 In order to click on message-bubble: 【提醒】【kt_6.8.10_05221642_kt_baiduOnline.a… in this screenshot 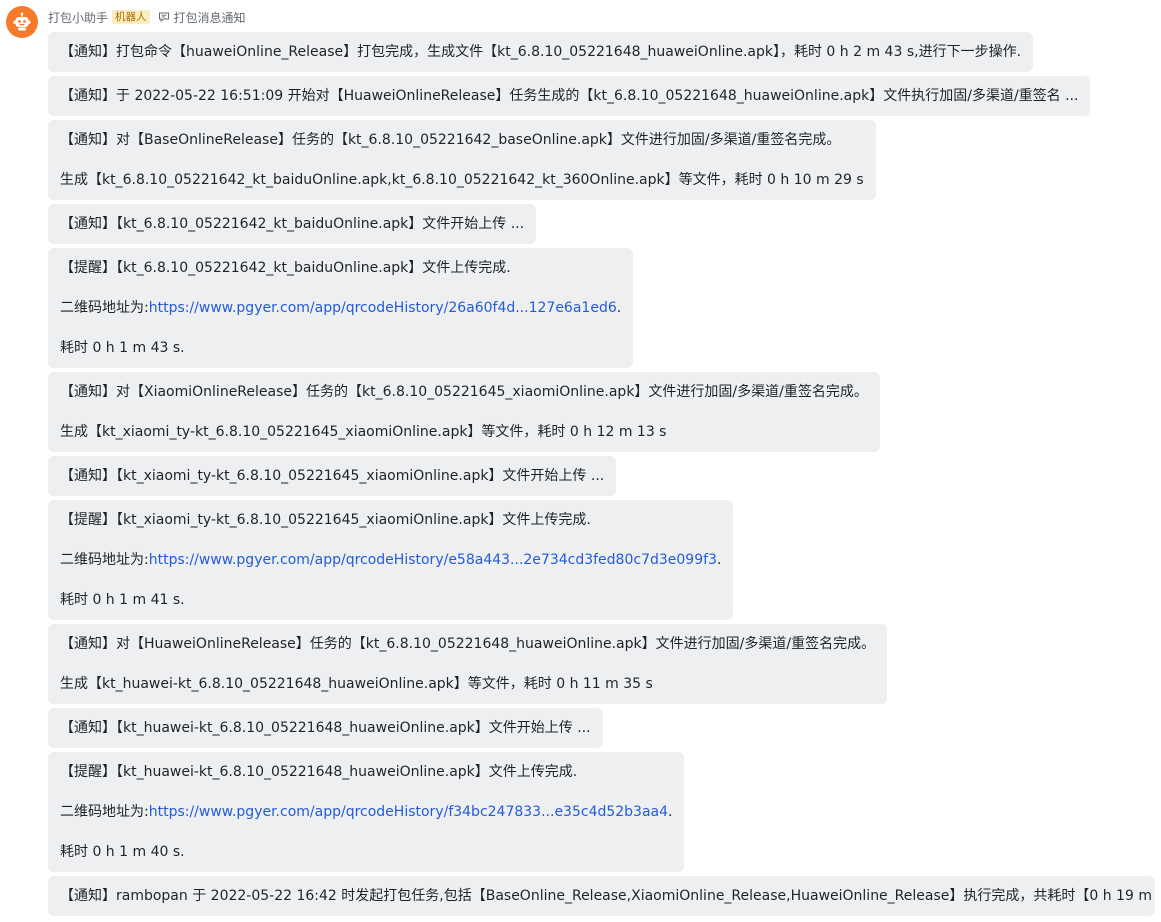, I will do `click(341, 308)`.